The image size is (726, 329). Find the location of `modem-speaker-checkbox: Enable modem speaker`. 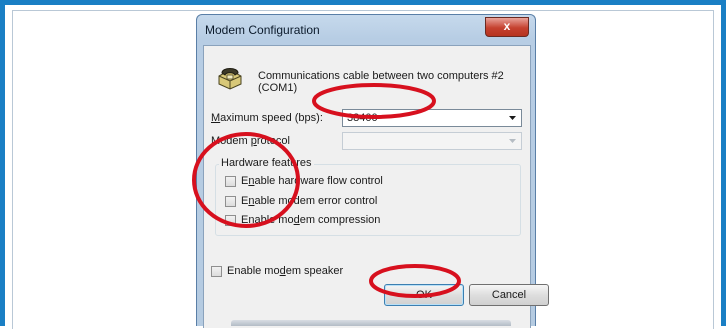

modem-speaker-checkbox: Enable modem speaker is located at coordinates (277, 271).